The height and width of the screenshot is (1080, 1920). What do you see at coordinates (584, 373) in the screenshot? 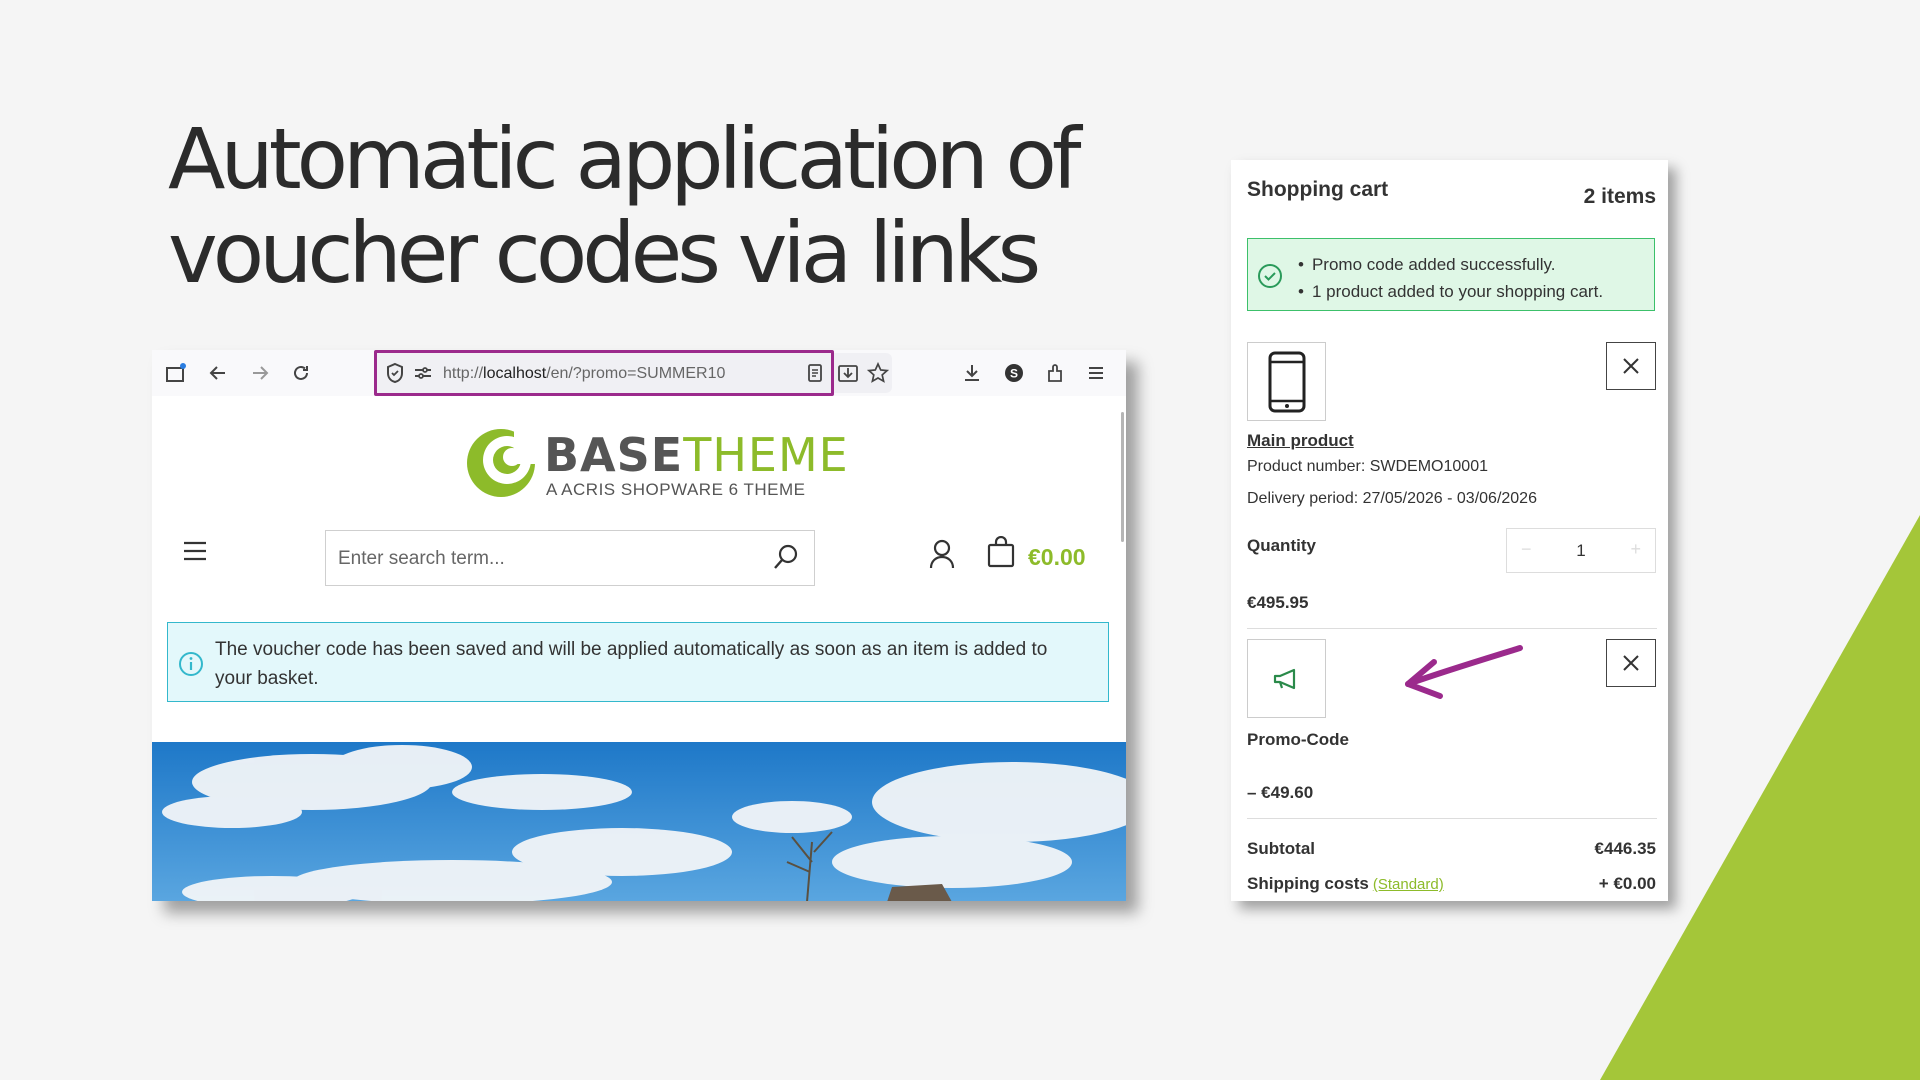
I see `url-text: http://localhost/en/?promo=SUMMER10` at bounding box center [584, 373].